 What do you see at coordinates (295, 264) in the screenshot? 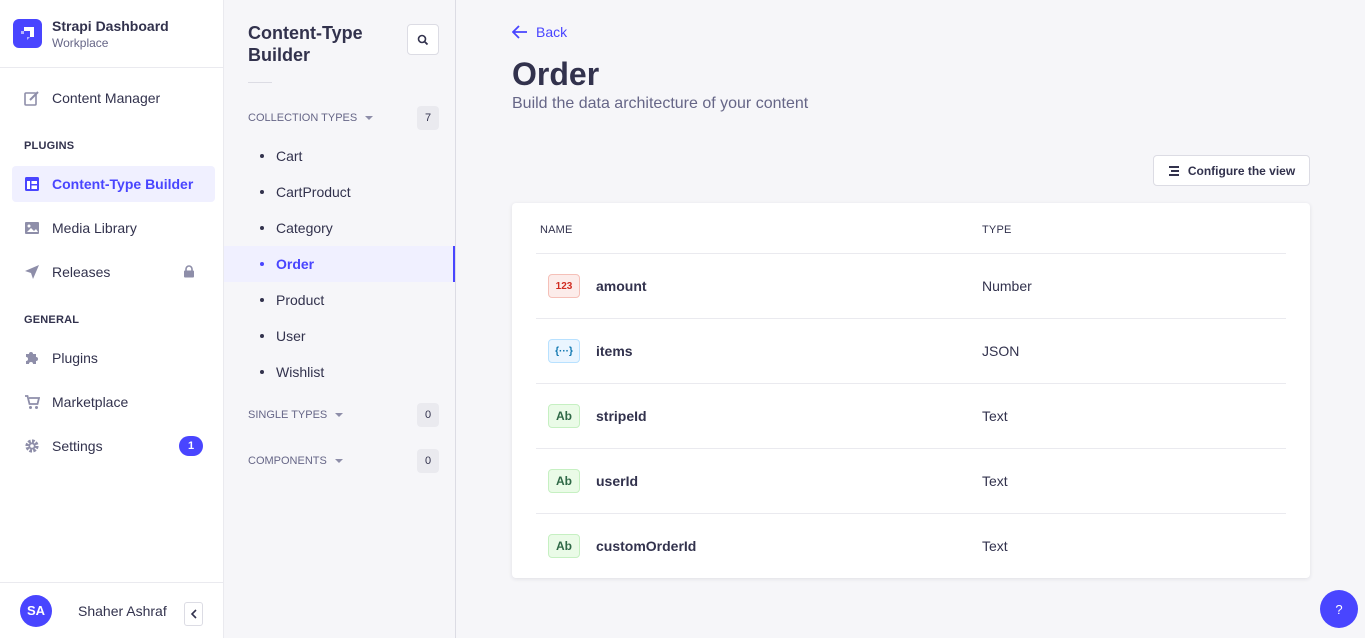
I see `ct-item-label: Order` at bounding box center [295, 264].